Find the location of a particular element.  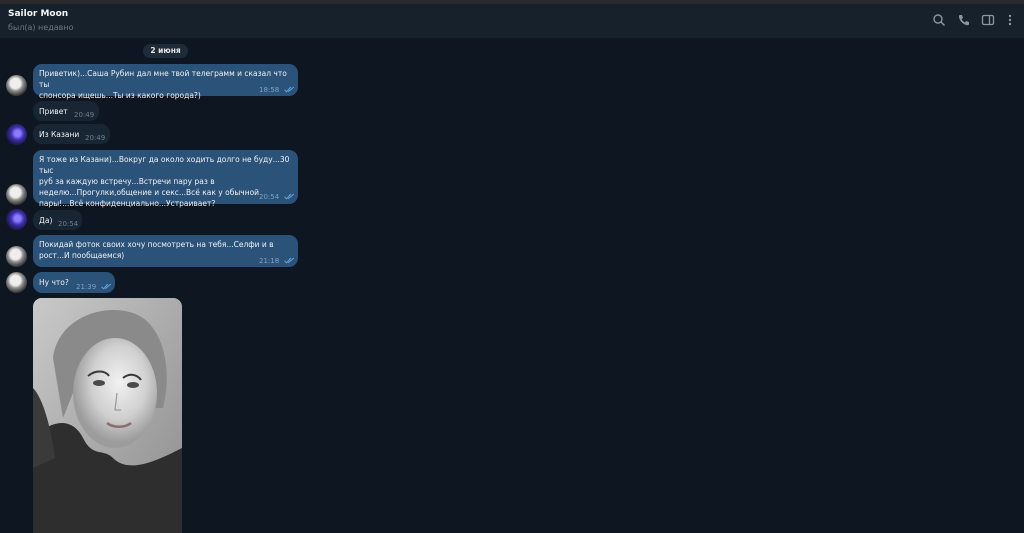

photo-message is located at coordinates (107, 415).